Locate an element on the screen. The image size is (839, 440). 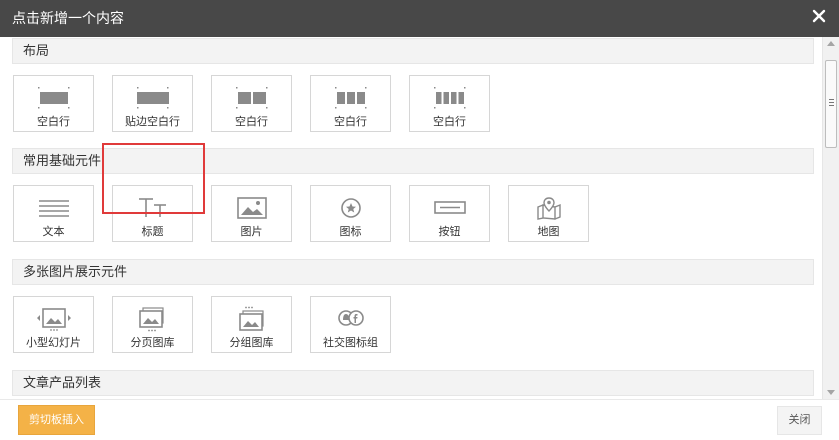
tile-label: 文本 is located at coordinates (53, 232).